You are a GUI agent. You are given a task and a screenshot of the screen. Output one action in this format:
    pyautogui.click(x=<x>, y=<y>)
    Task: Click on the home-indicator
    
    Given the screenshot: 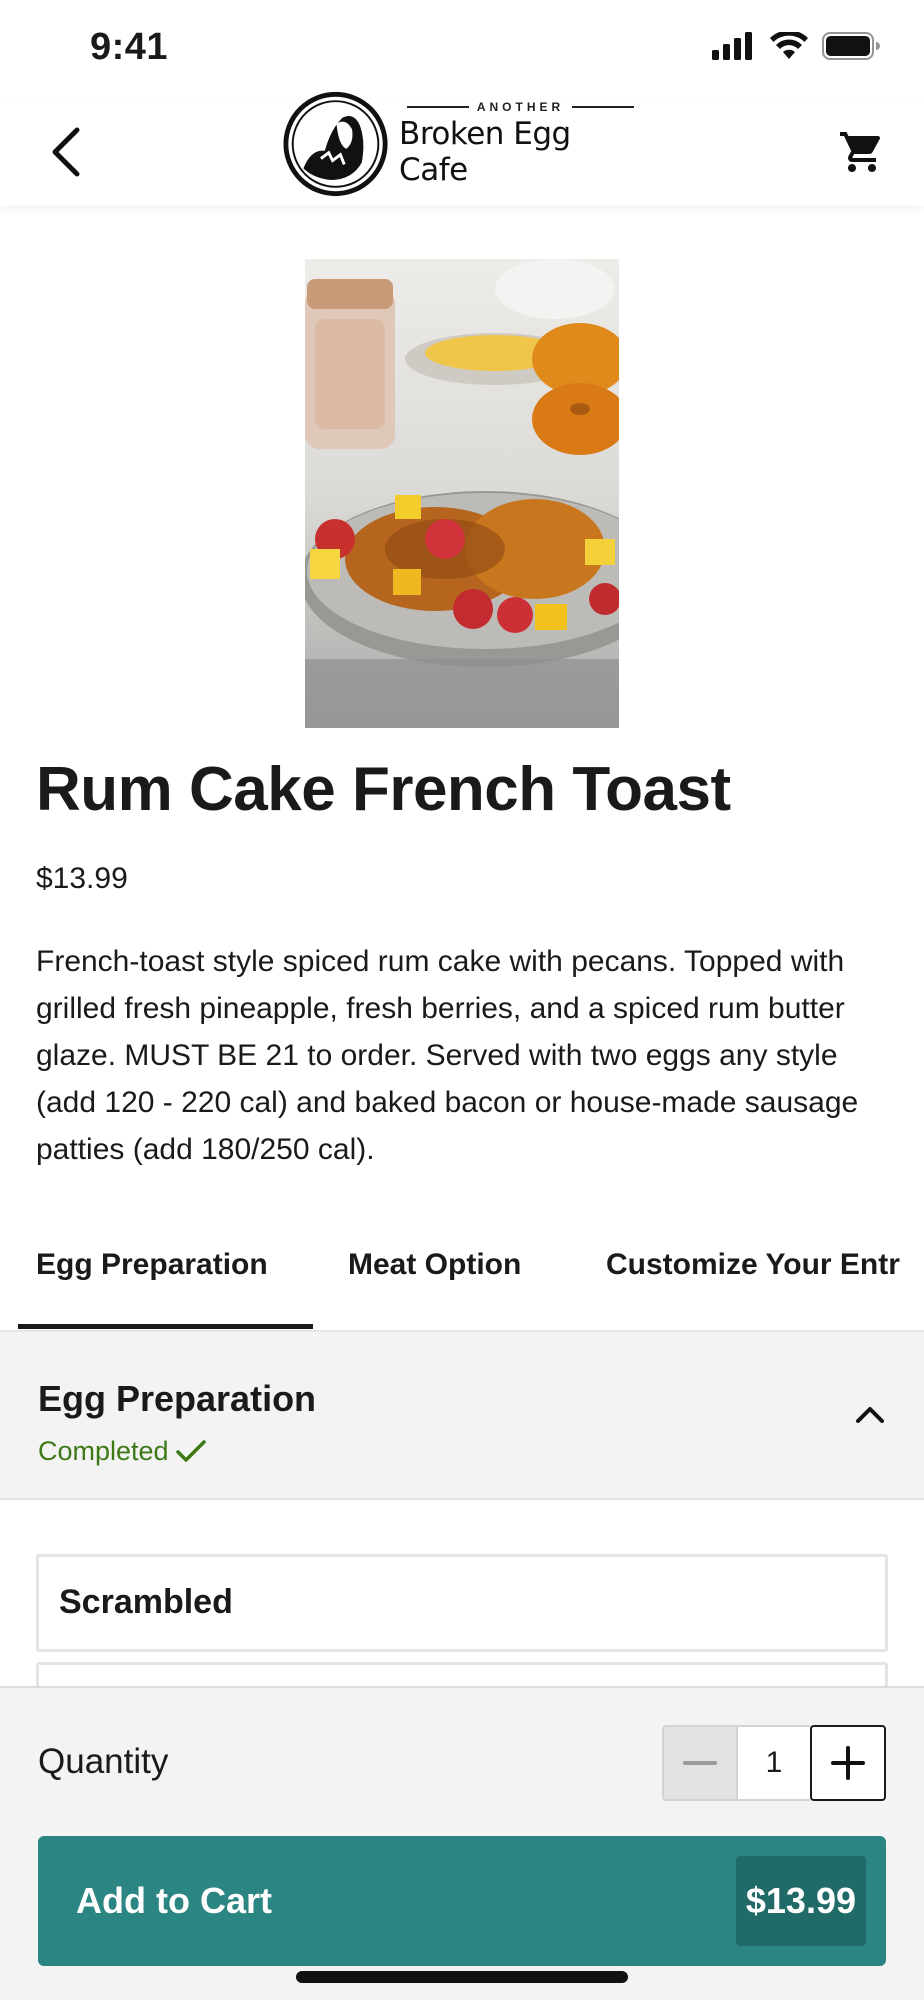 What is the action you would take?
    pyautogui.click(x=462, y=1977)
    